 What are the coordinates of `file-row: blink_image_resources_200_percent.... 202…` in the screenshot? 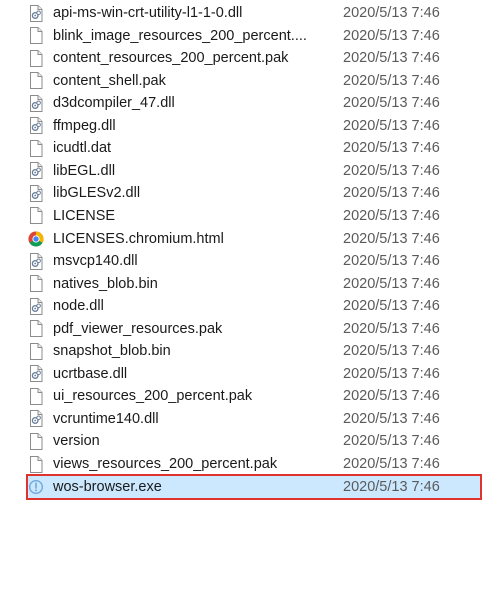 It's located at (254, 36).